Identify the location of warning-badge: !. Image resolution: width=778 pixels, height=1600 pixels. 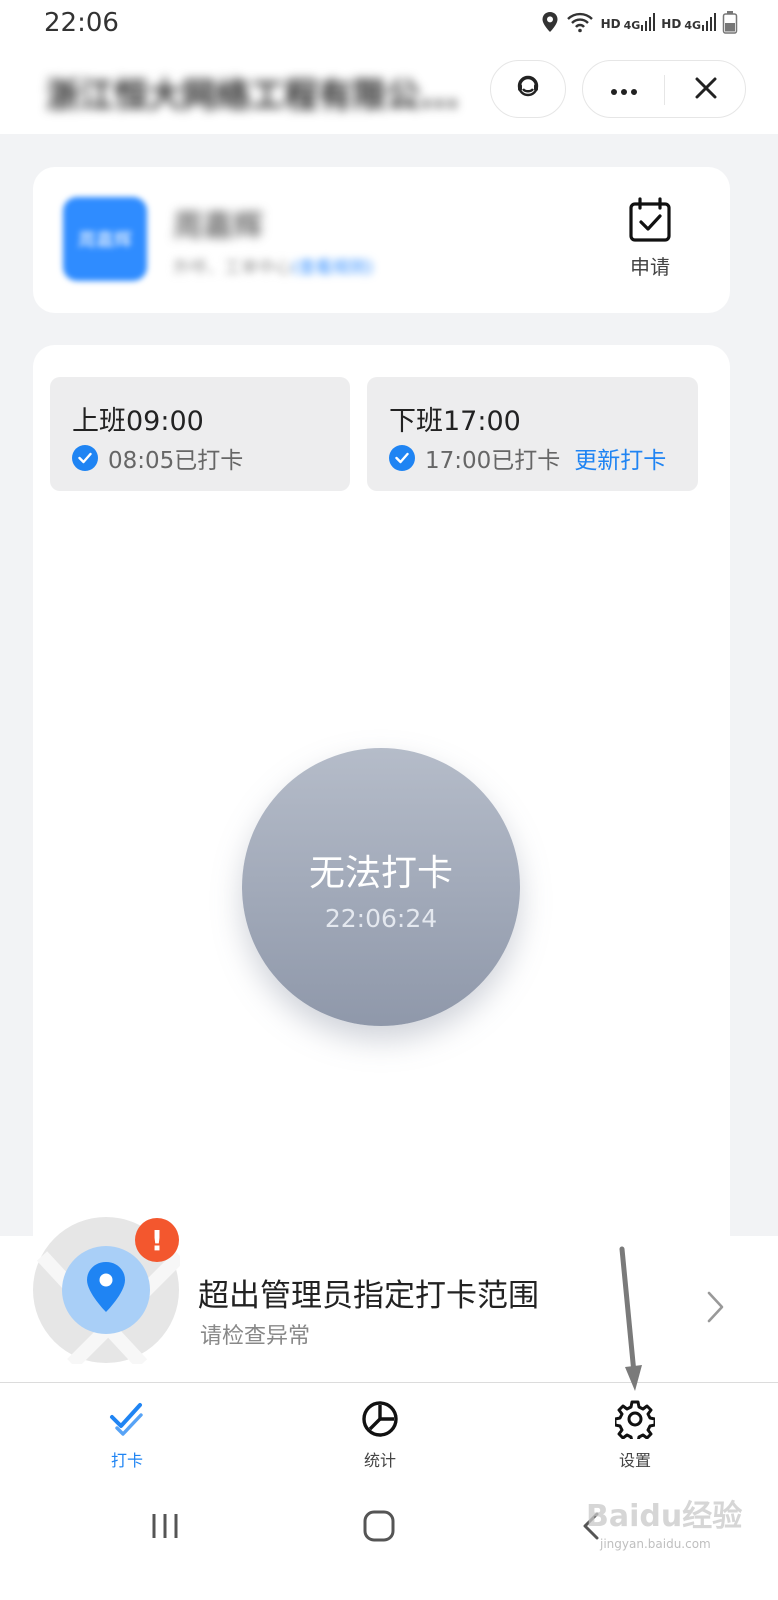
(157, 1240).